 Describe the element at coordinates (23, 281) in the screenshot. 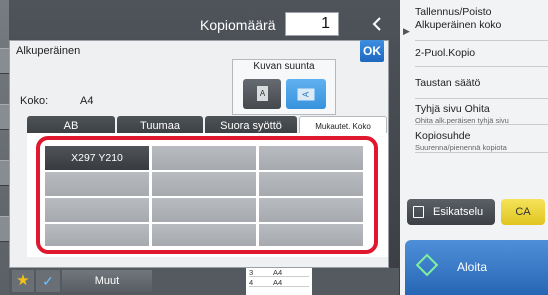

I see `star-icon: ★` at that location.